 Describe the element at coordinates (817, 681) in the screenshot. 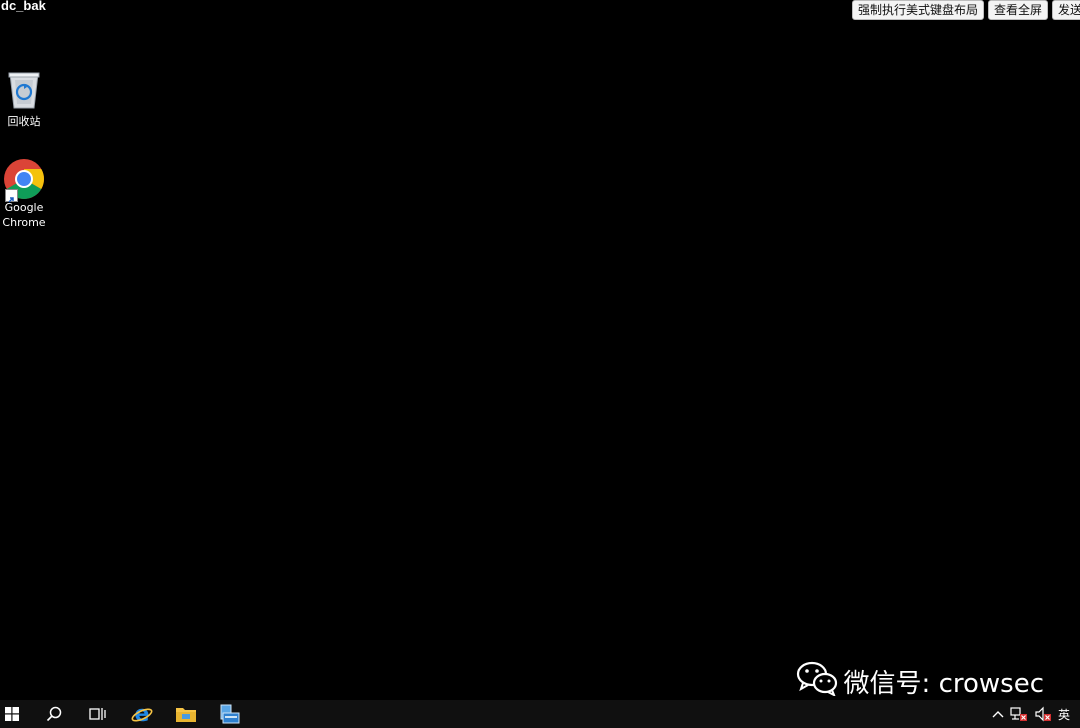

I see `wechat-icon` at that location.